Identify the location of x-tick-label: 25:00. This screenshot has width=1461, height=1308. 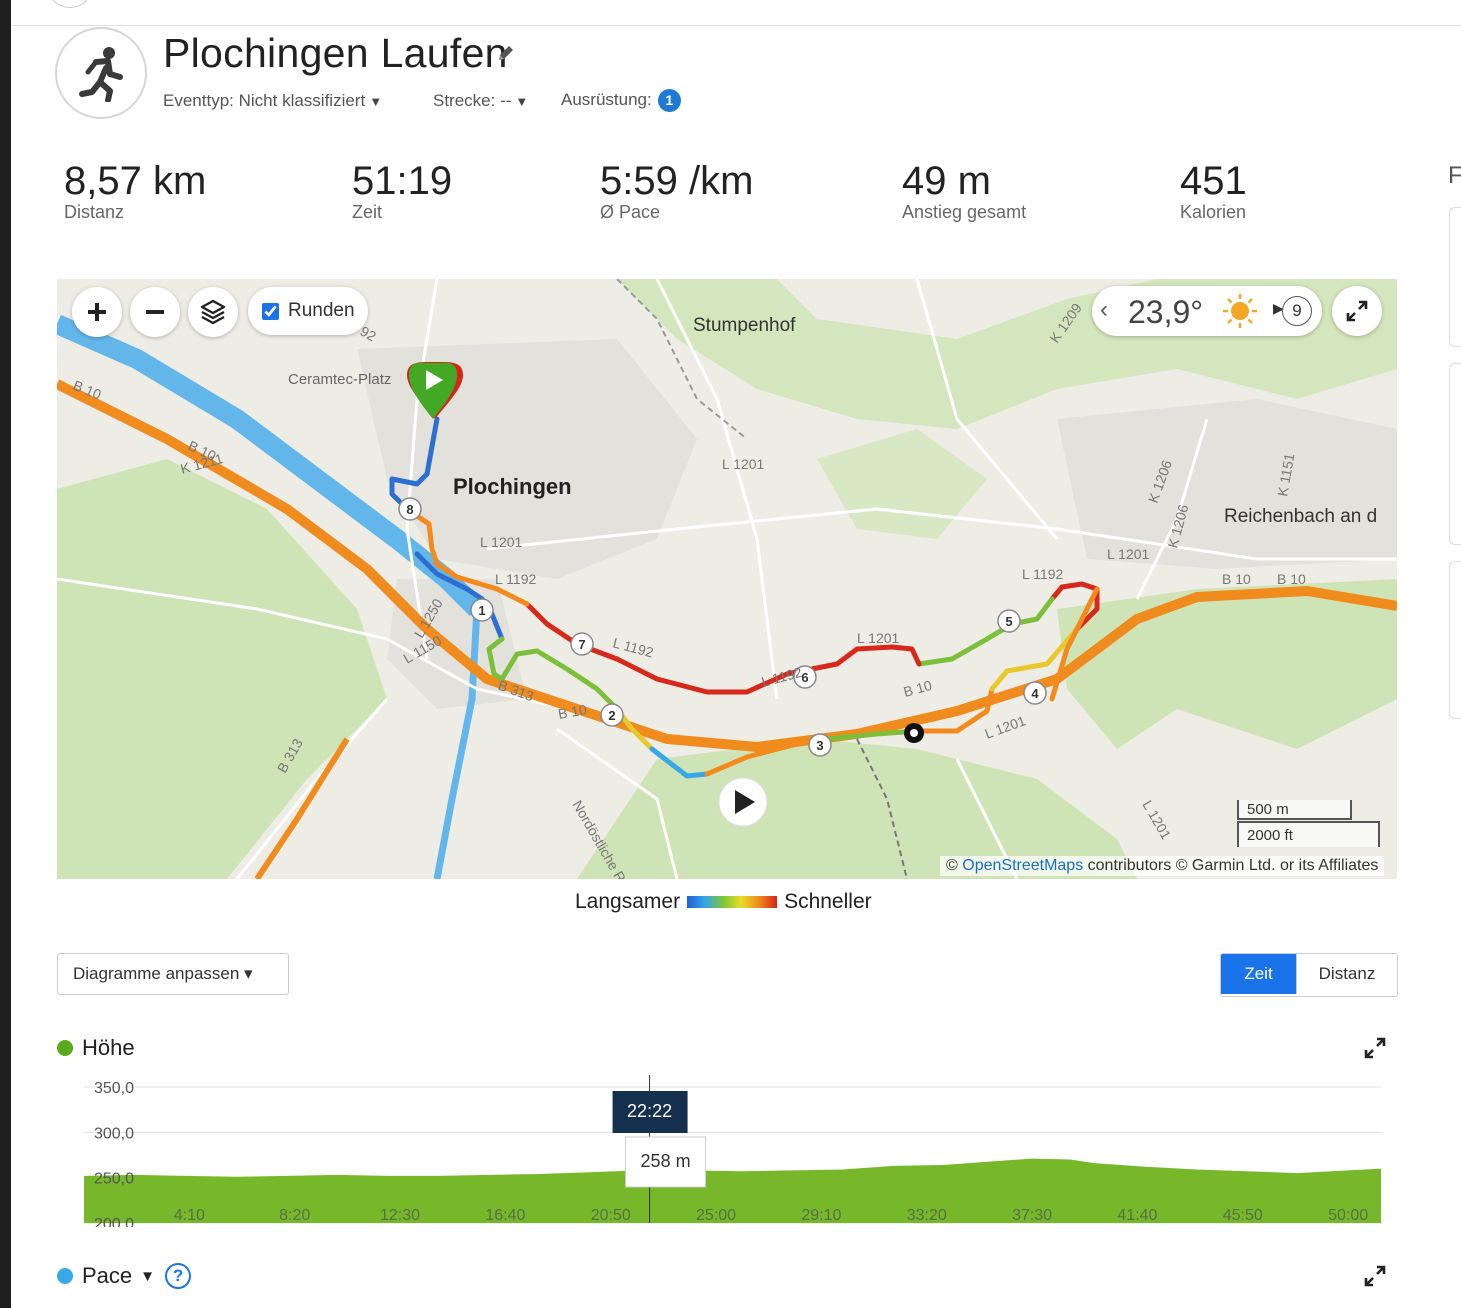
(716, 1215).